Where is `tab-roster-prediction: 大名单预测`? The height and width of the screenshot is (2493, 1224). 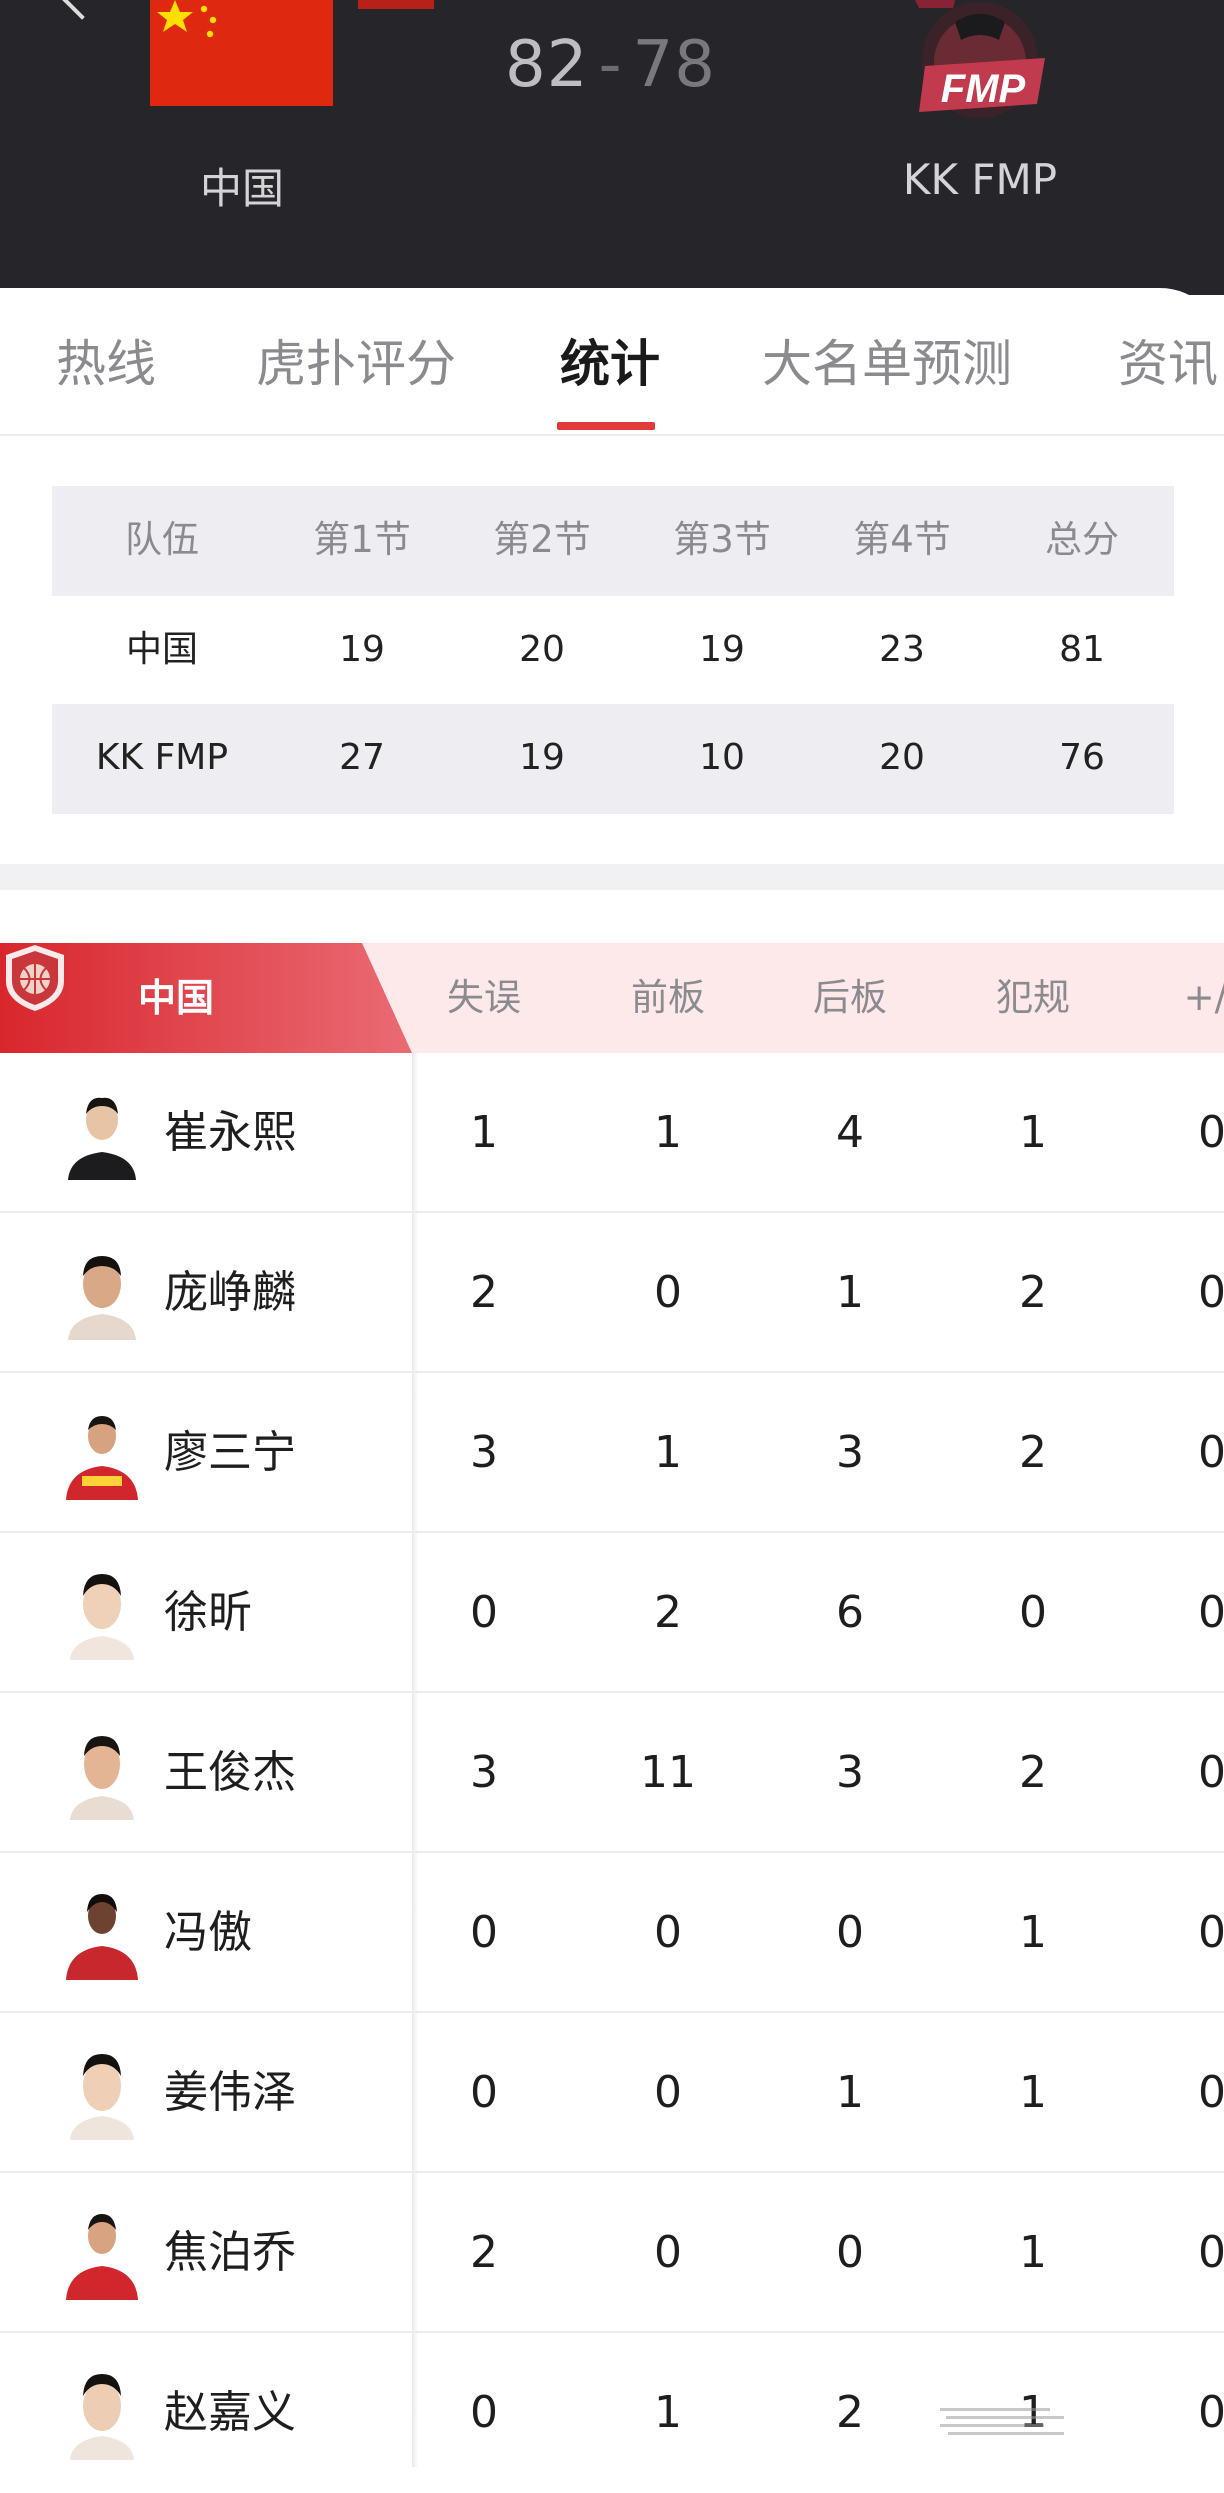
tab-roster-prediction: 大名单预测 is located at coordinates (887, 360).